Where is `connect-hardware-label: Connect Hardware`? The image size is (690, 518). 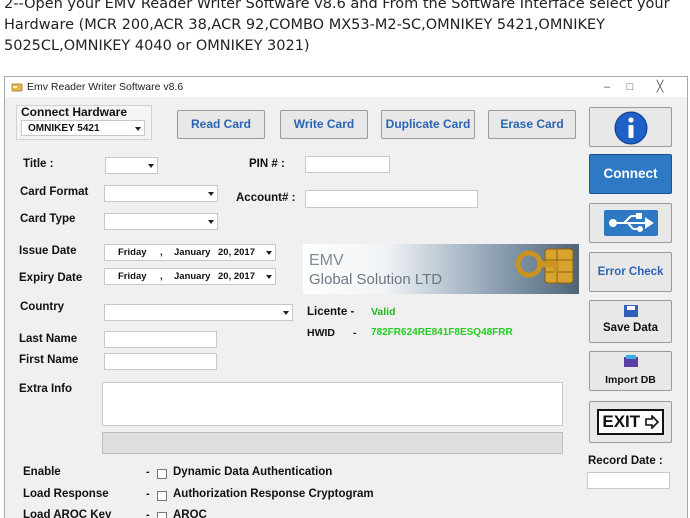 connect-hardware-label: Connect Hardware is located at coordinates (74, 112).